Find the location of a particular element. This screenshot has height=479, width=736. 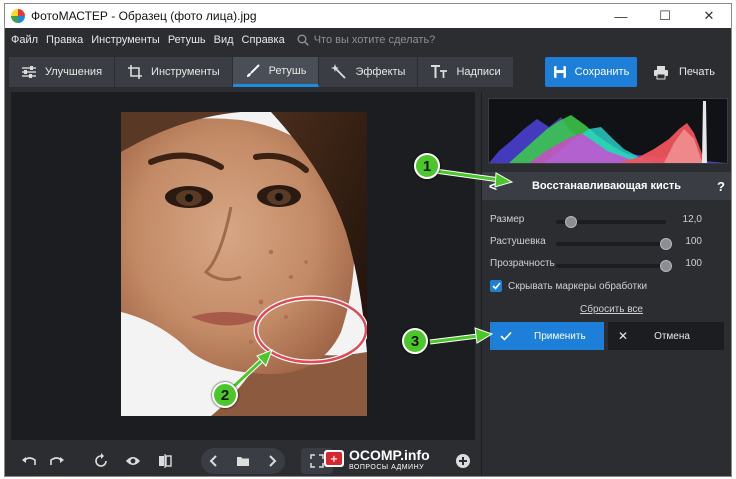

slider-feather: Растушевка 100 is located at coordinates (610, 243).